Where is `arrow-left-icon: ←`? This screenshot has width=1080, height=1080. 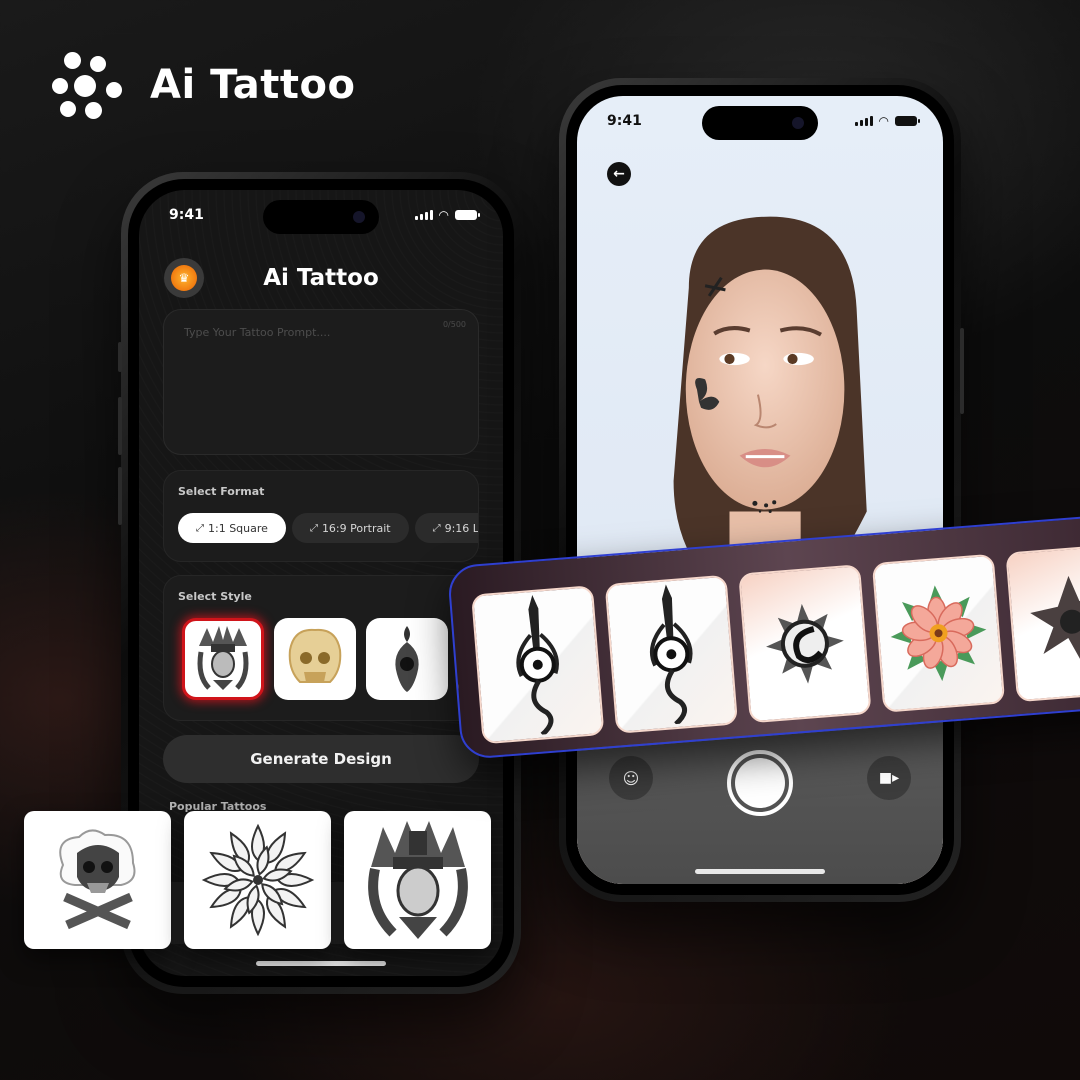 arrow-left-icon: ← is located at coordinates (619, 174).